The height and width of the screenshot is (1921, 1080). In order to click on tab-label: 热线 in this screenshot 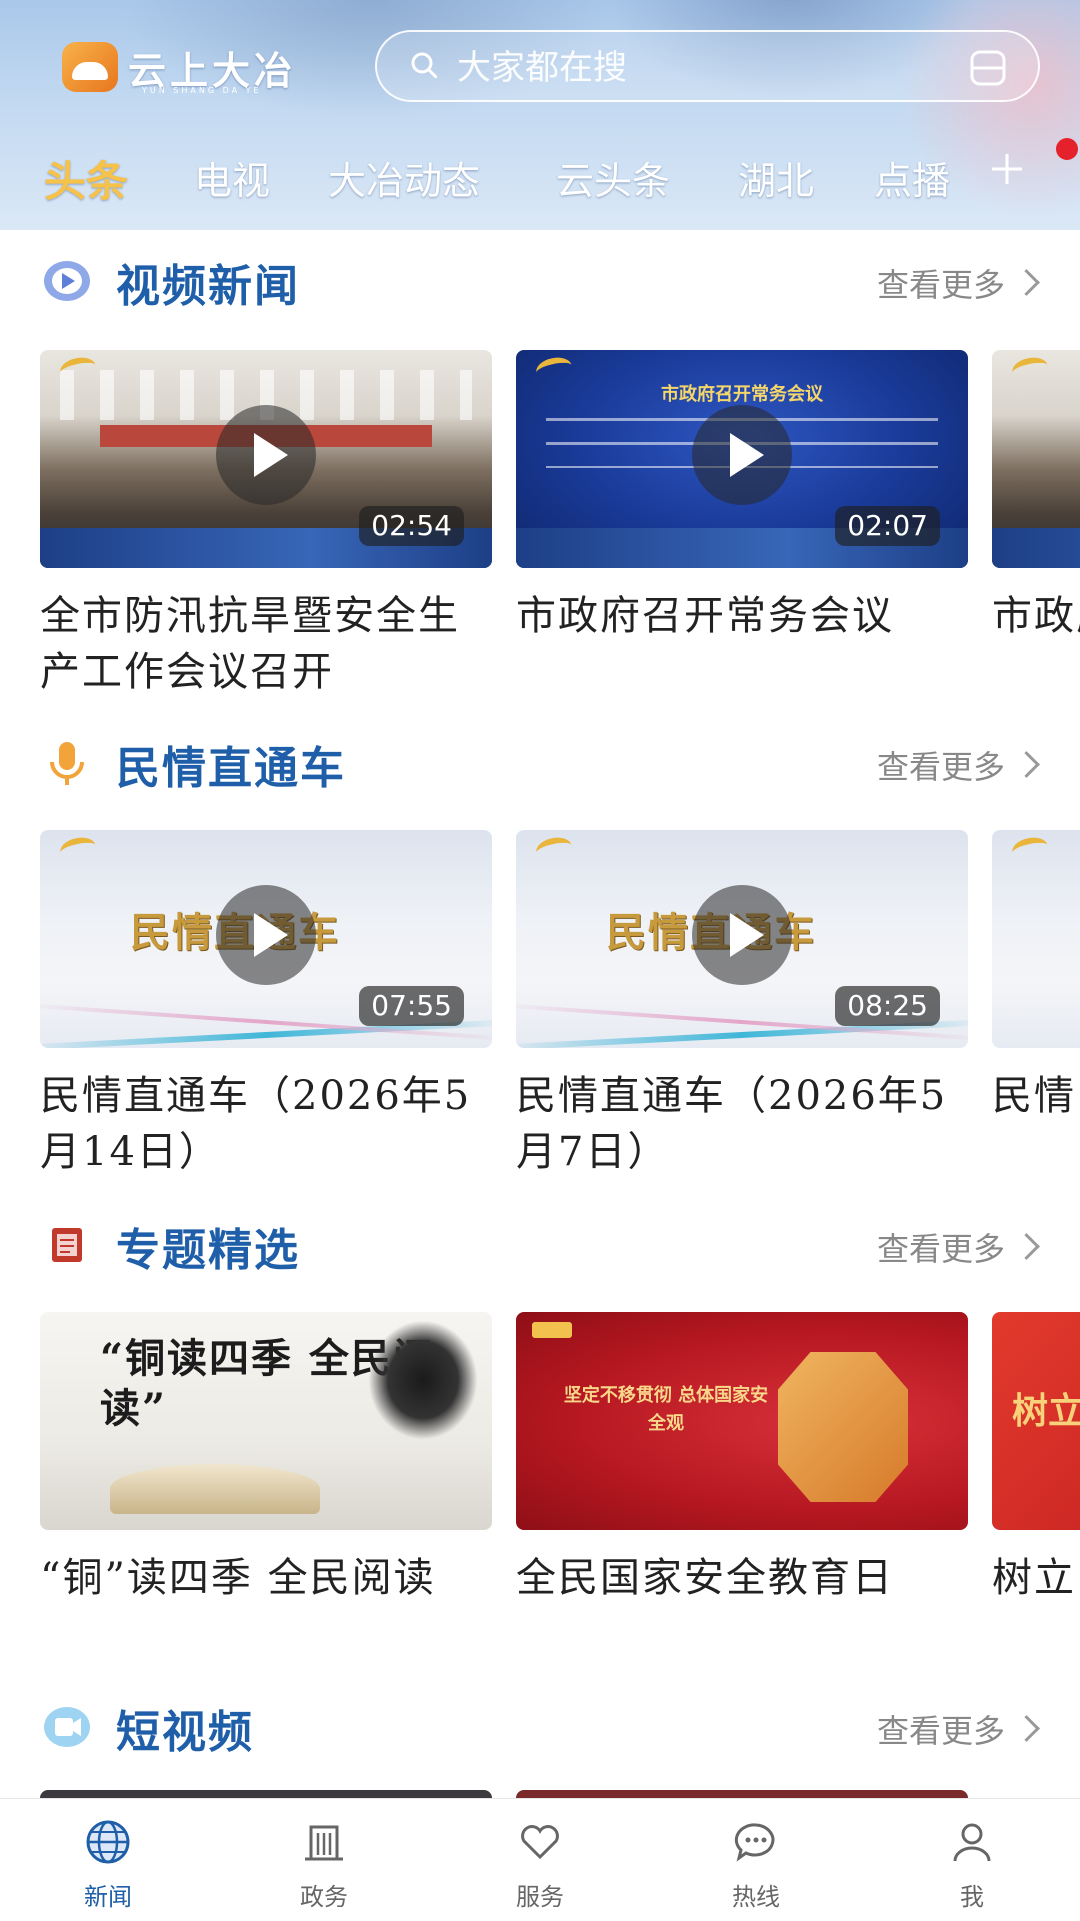, I will do `click(756, 1897)`.